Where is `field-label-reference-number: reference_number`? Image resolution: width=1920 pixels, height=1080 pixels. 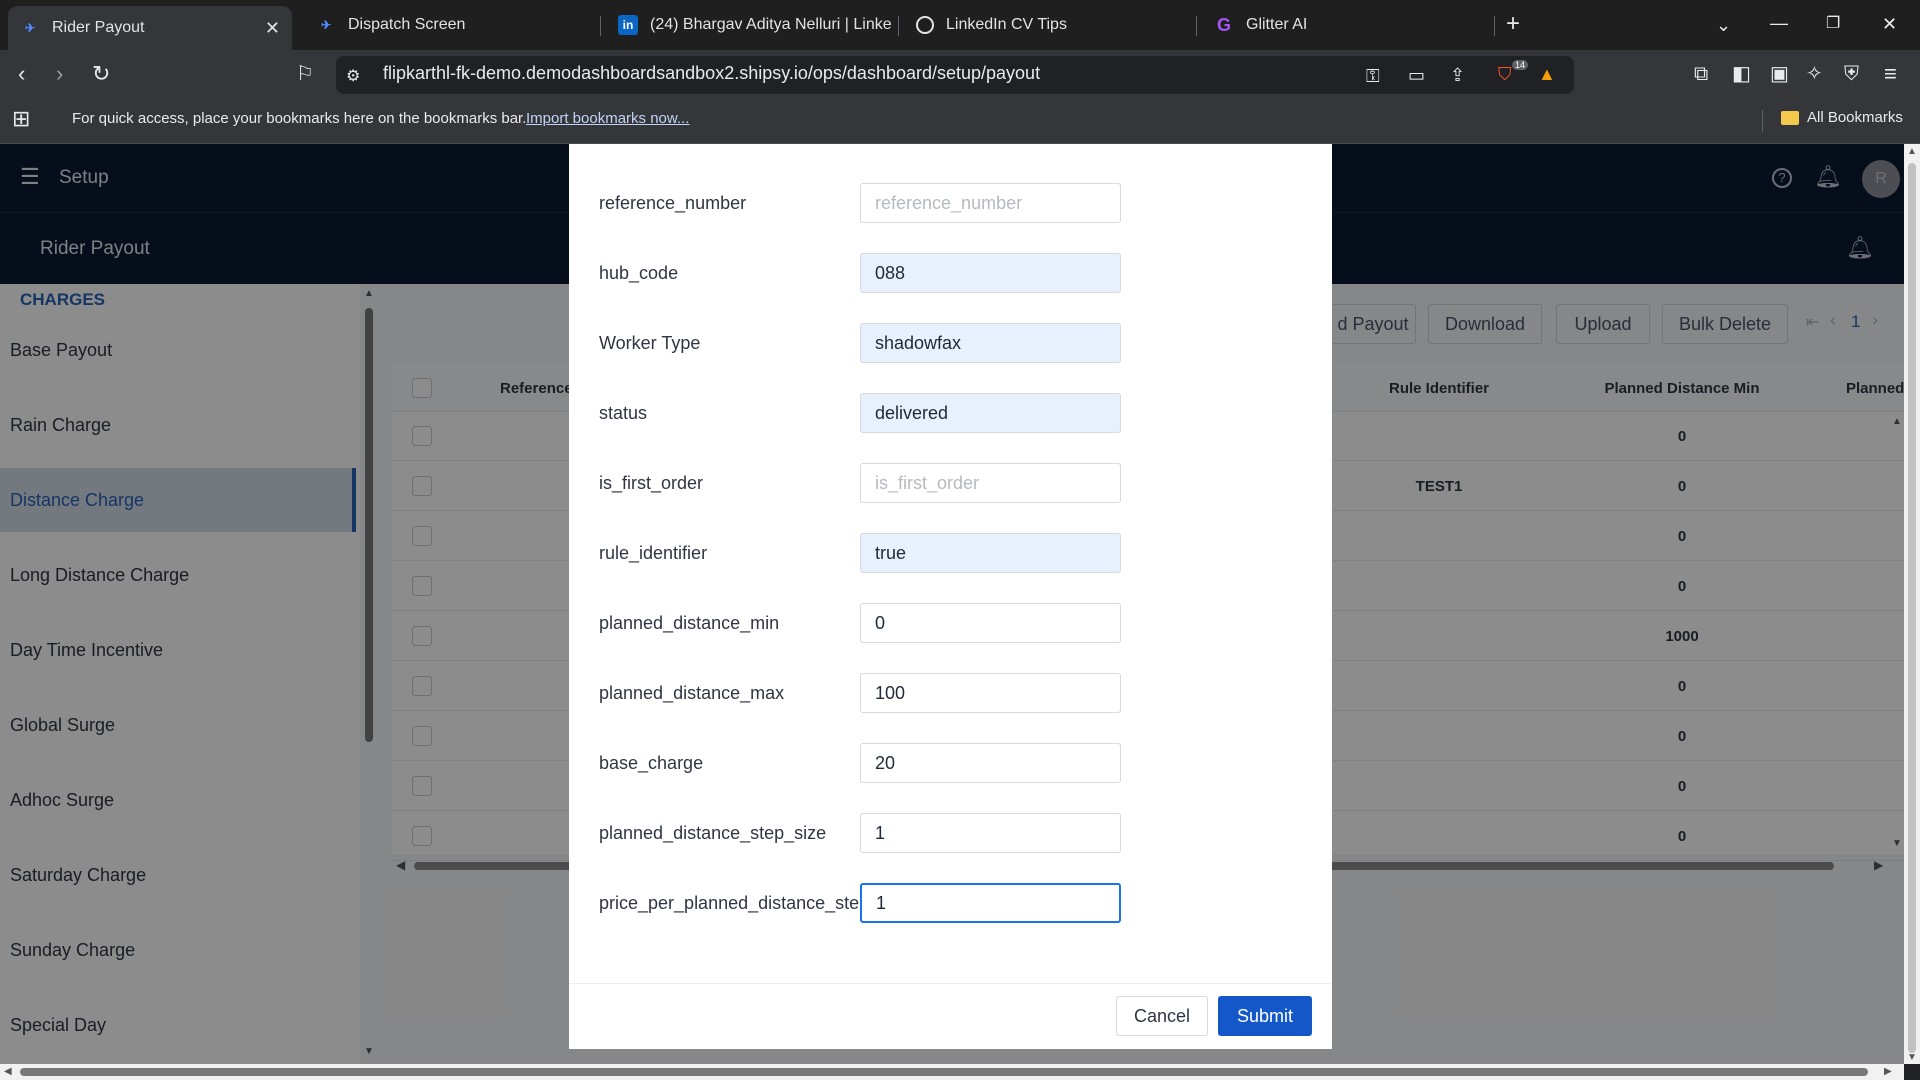 field-label-reference-number: reference_number is located at coordinates (673, 203).